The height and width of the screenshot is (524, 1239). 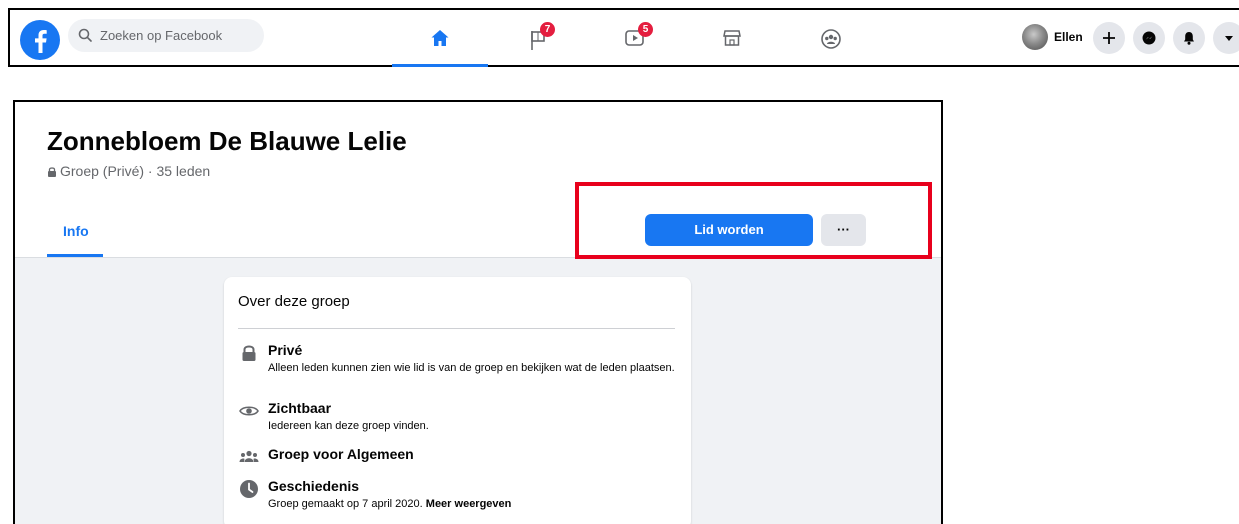 I want to click on tab-groups, so click(x=830, y=38).